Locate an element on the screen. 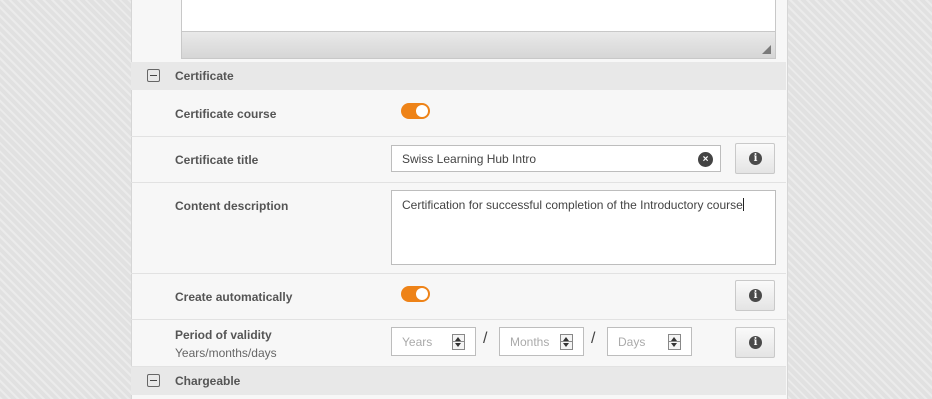  editor-status-bar is located at coordinates (478, 44).